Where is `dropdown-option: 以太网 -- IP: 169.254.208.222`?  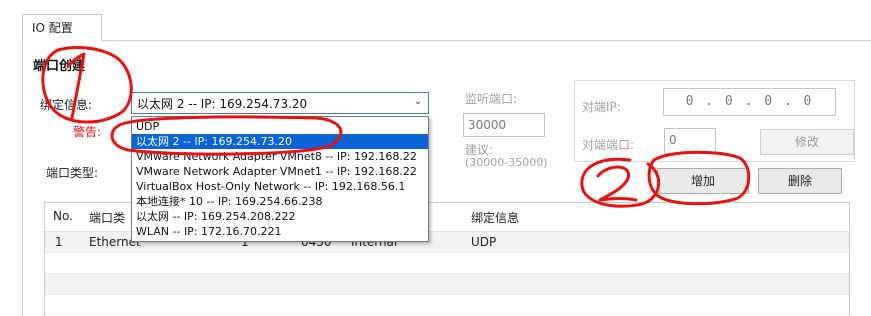
dropdown-option: 以太网 -- IP: 169.254.208.222 is located at coordinates (280, 216).